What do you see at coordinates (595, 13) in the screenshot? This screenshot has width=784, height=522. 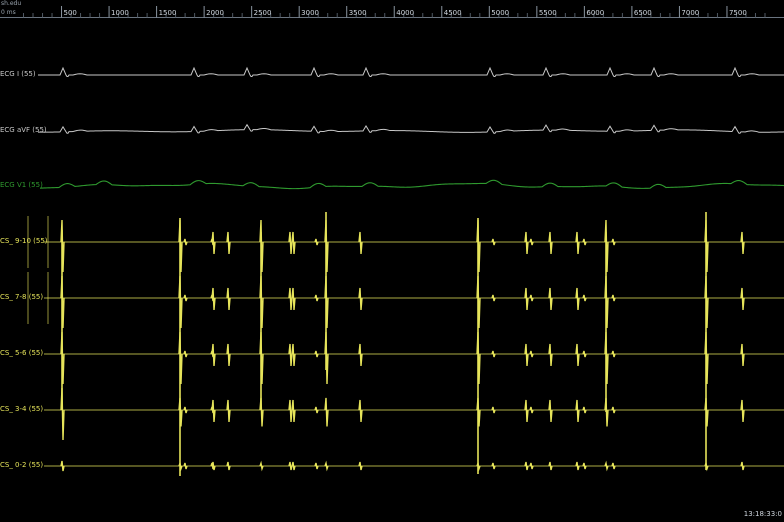 I see `time-tick-label: 6000` at bounding box center [595, 13].